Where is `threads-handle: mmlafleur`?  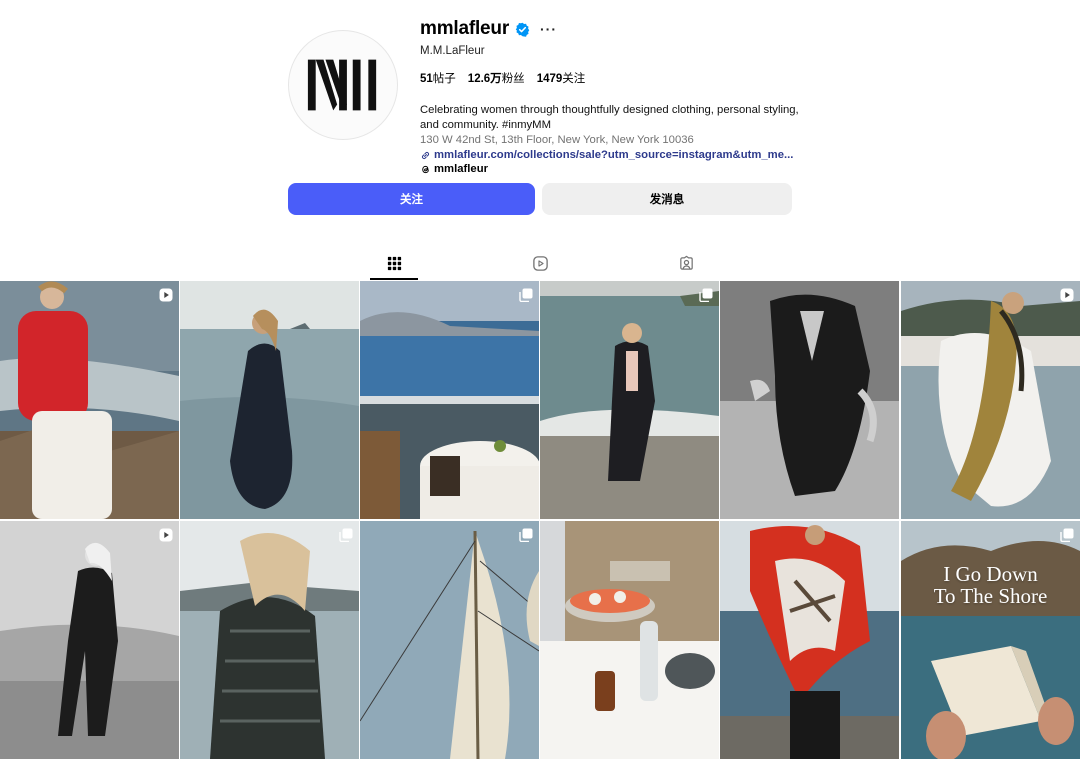 threads-handle: mmlafleur is located at coordinates (461, 169).